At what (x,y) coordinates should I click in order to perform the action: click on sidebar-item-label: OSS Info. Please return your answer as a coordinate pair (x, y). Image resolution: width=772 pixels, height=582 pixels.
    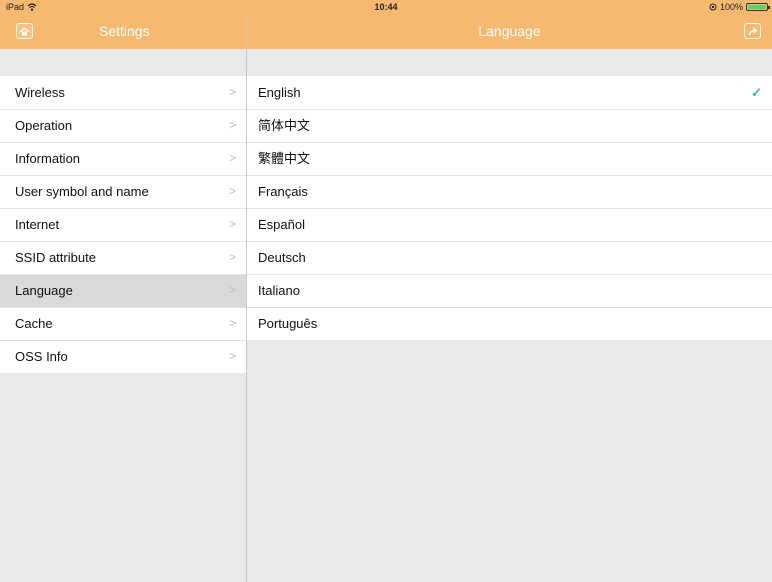
    Looking at the image, I should click on (41, 356).